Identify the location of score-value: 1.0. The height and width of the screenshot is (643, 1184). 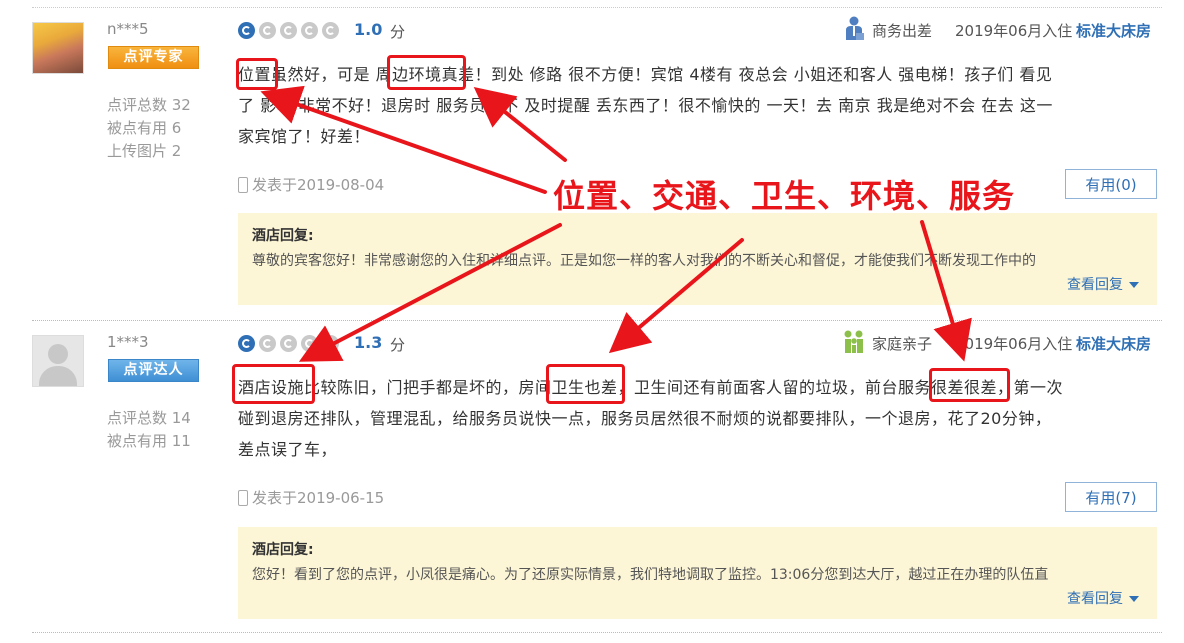
(368, 29).